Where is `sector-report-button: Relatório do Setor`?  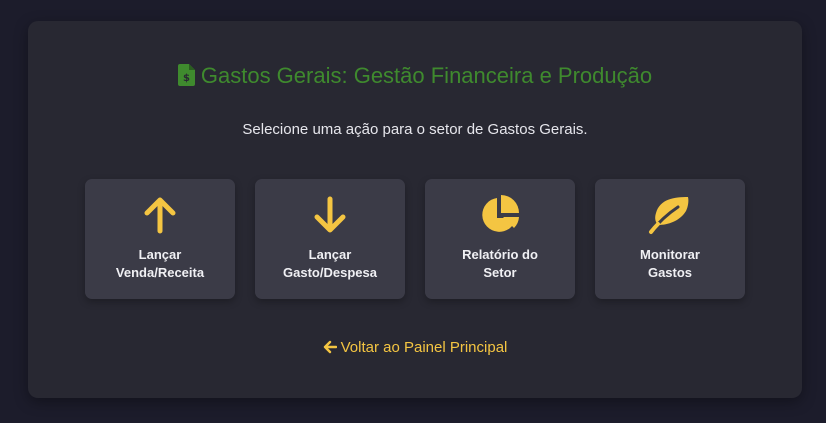 sector-report-button: Relatório do Setor is located at coordinates (500, 239).